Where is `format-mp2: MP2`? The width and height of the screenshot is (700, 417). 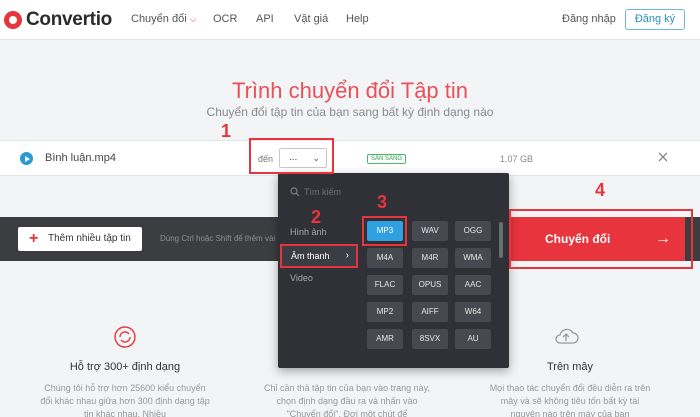
format-mp2: MP2 is located at coordinates (385, 312).